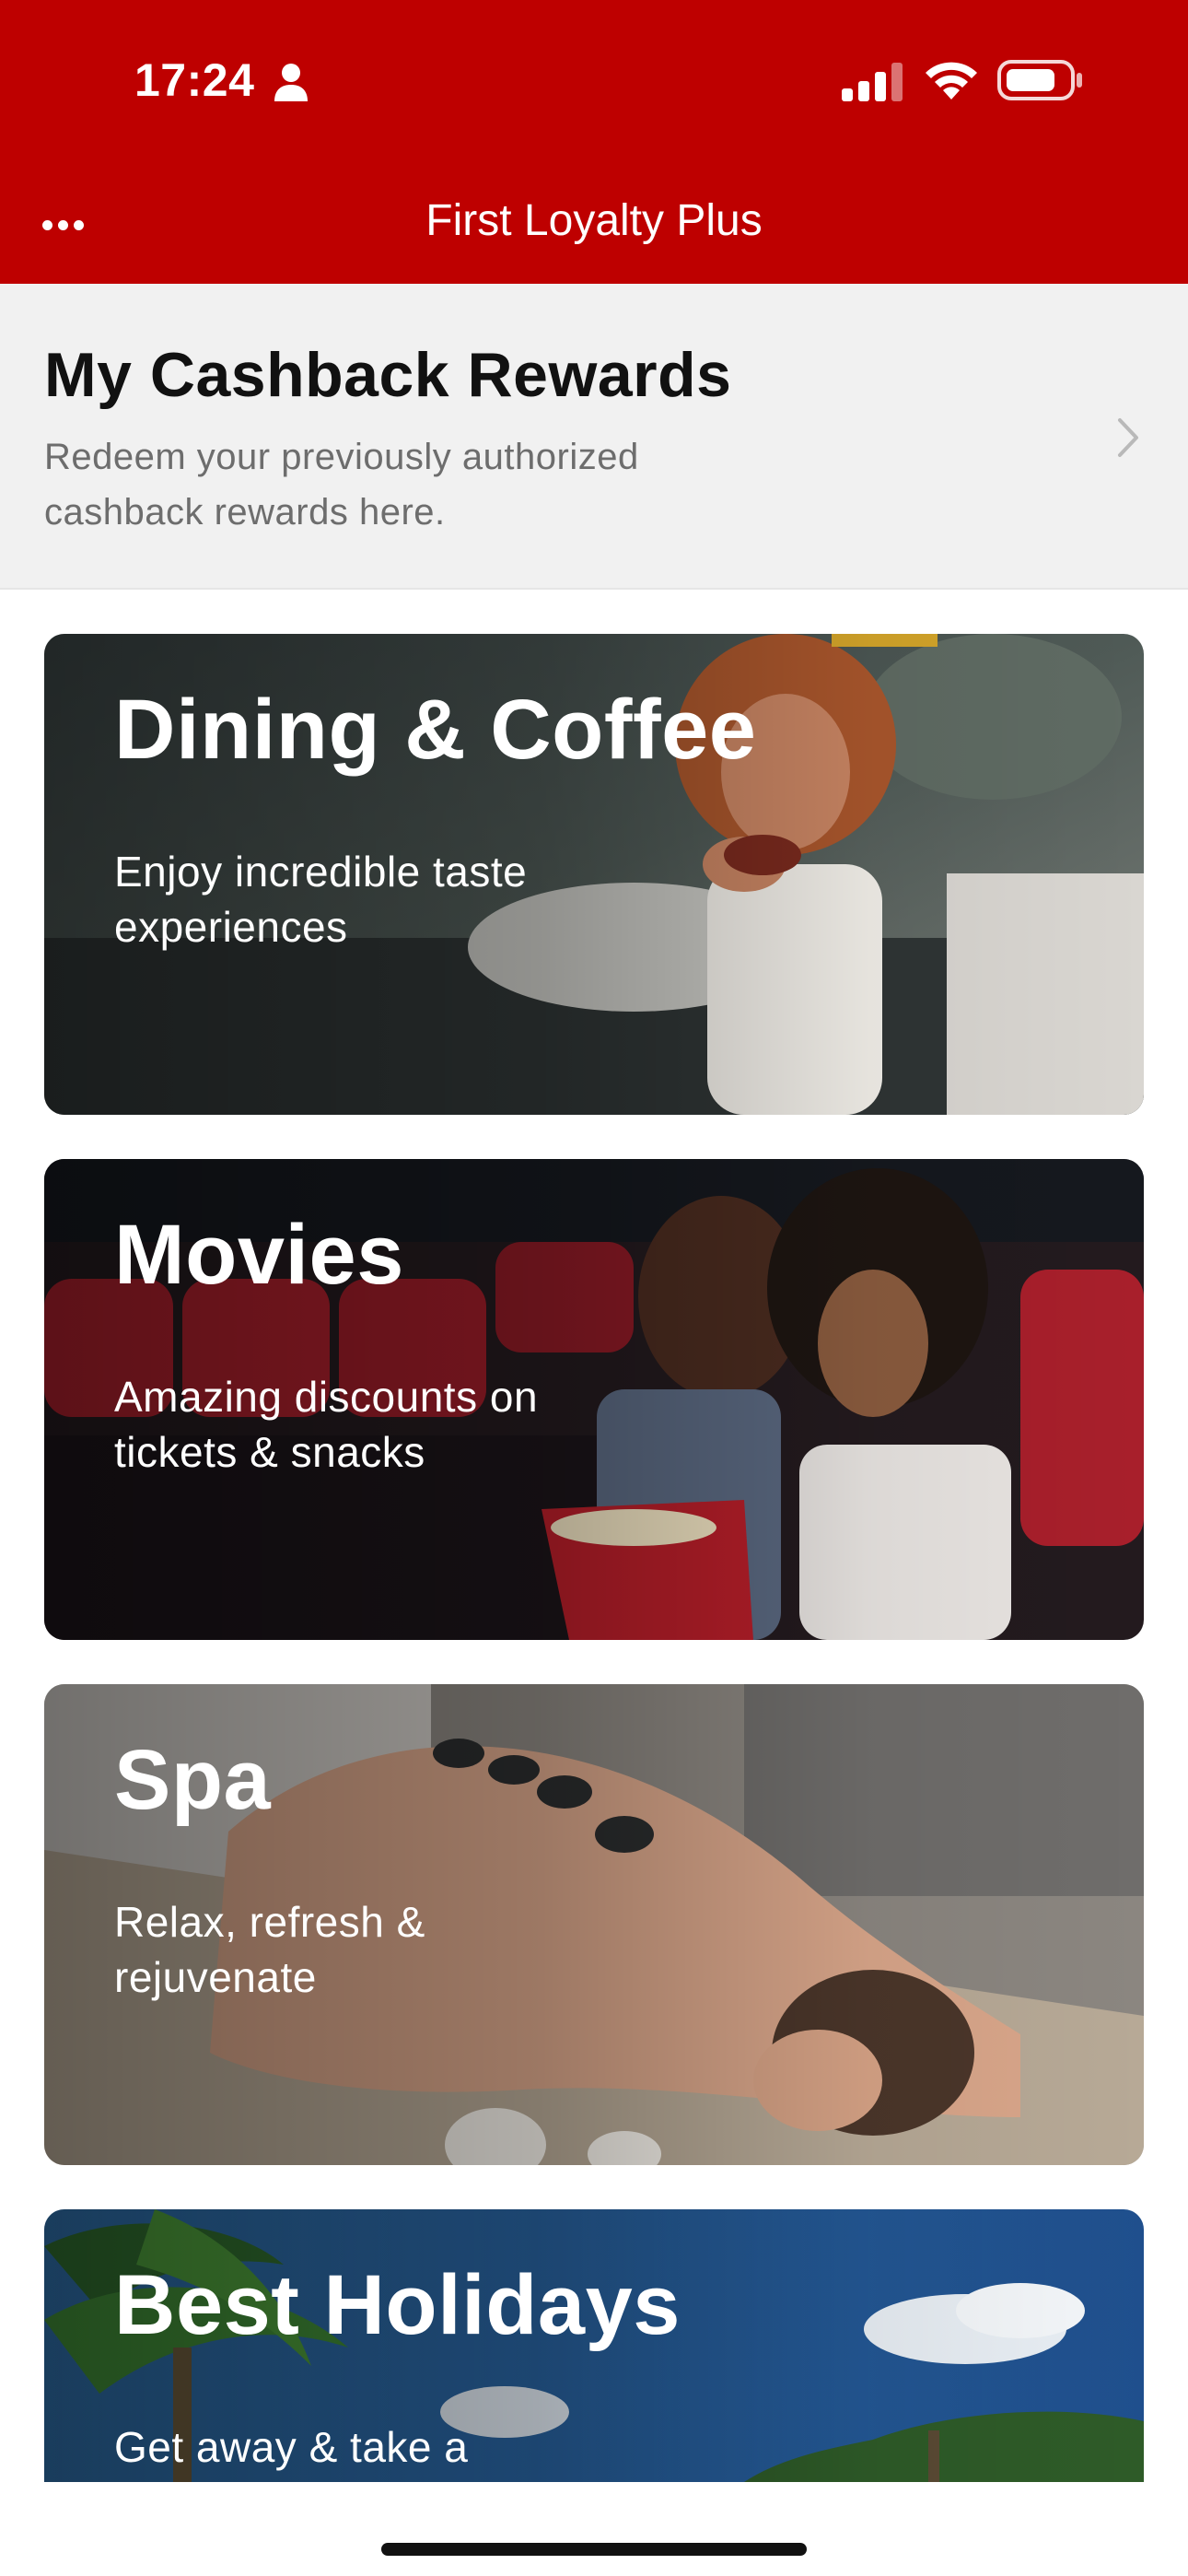 The width and height of the screenshot is (1188, 2576). What do you see at coordinates (291, 2447) in the screenshot?
I see `category-description: Get away & take a` at bounding box center [291, 2447].